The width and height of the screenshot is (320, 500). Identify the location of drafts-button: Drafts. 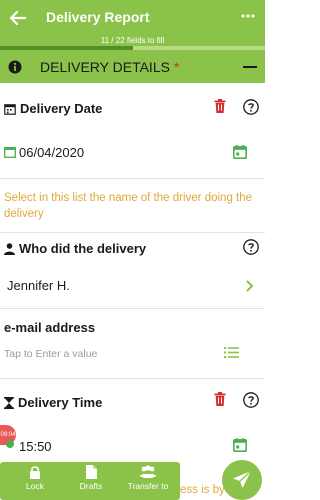
(91, 478).